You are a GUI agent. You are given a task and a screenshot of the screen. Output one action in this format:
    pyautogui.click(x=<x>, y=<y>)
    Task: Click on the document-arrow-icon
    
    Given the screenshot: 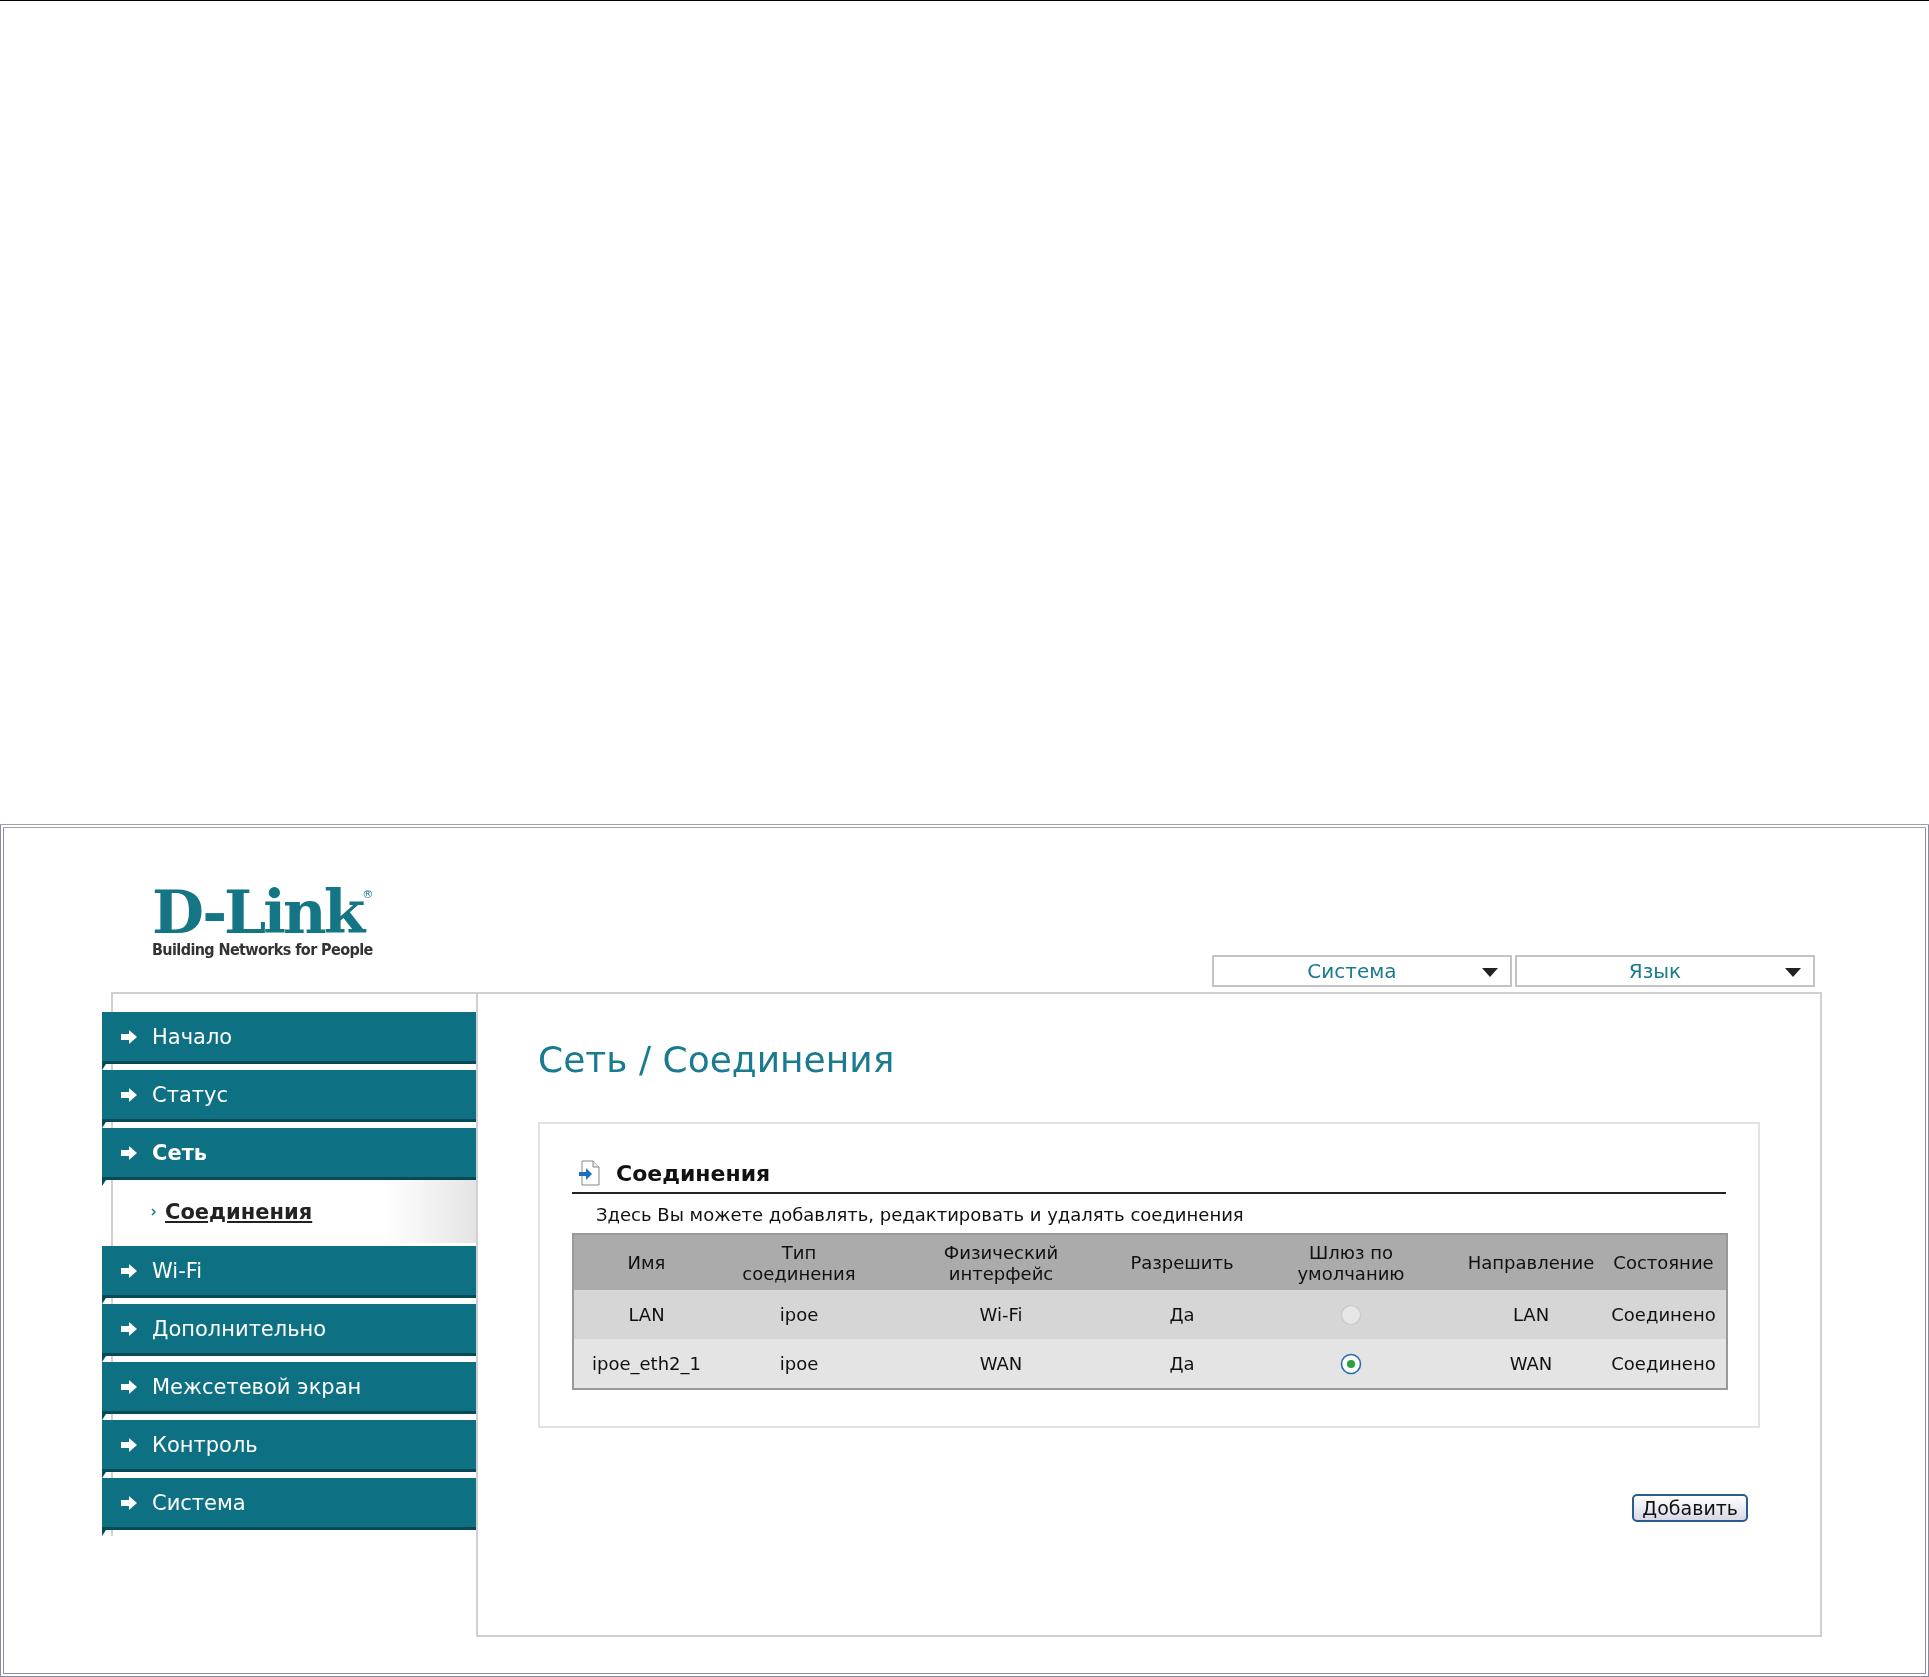 What is the action you would take?
    pyautogui.click(x=590, y=1173)
    